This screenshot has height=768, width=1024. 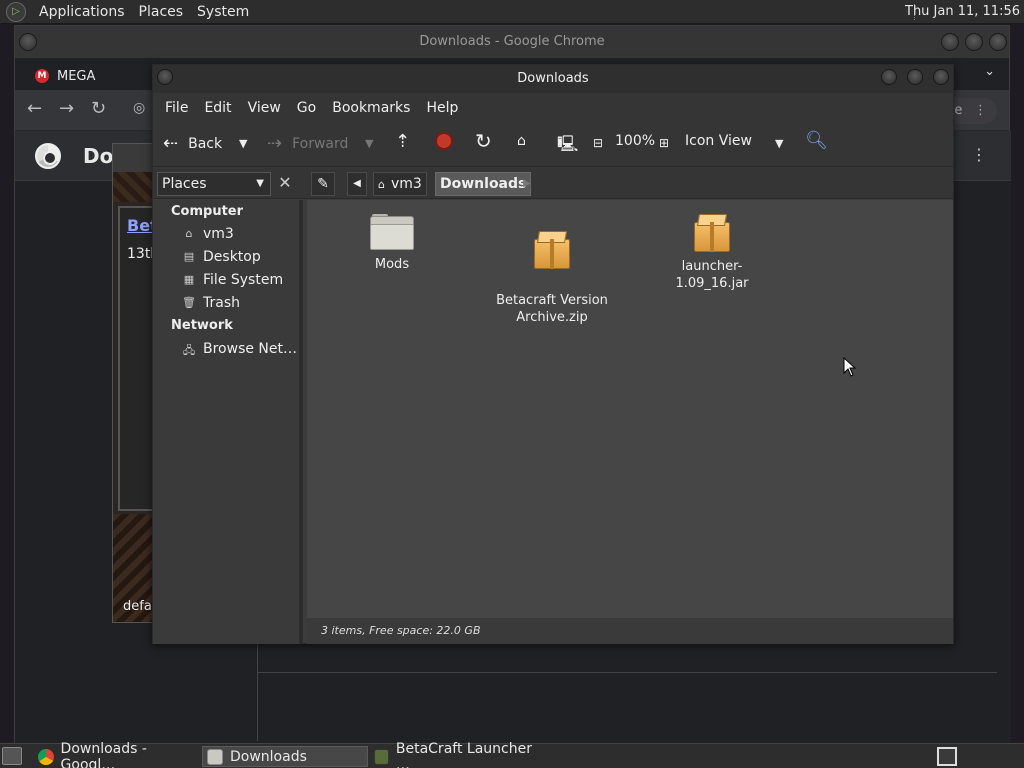 What do you see at coordinates (161, 12) in the screenshot?
I see `menu-places: Places` at bounding box center [161, 12].